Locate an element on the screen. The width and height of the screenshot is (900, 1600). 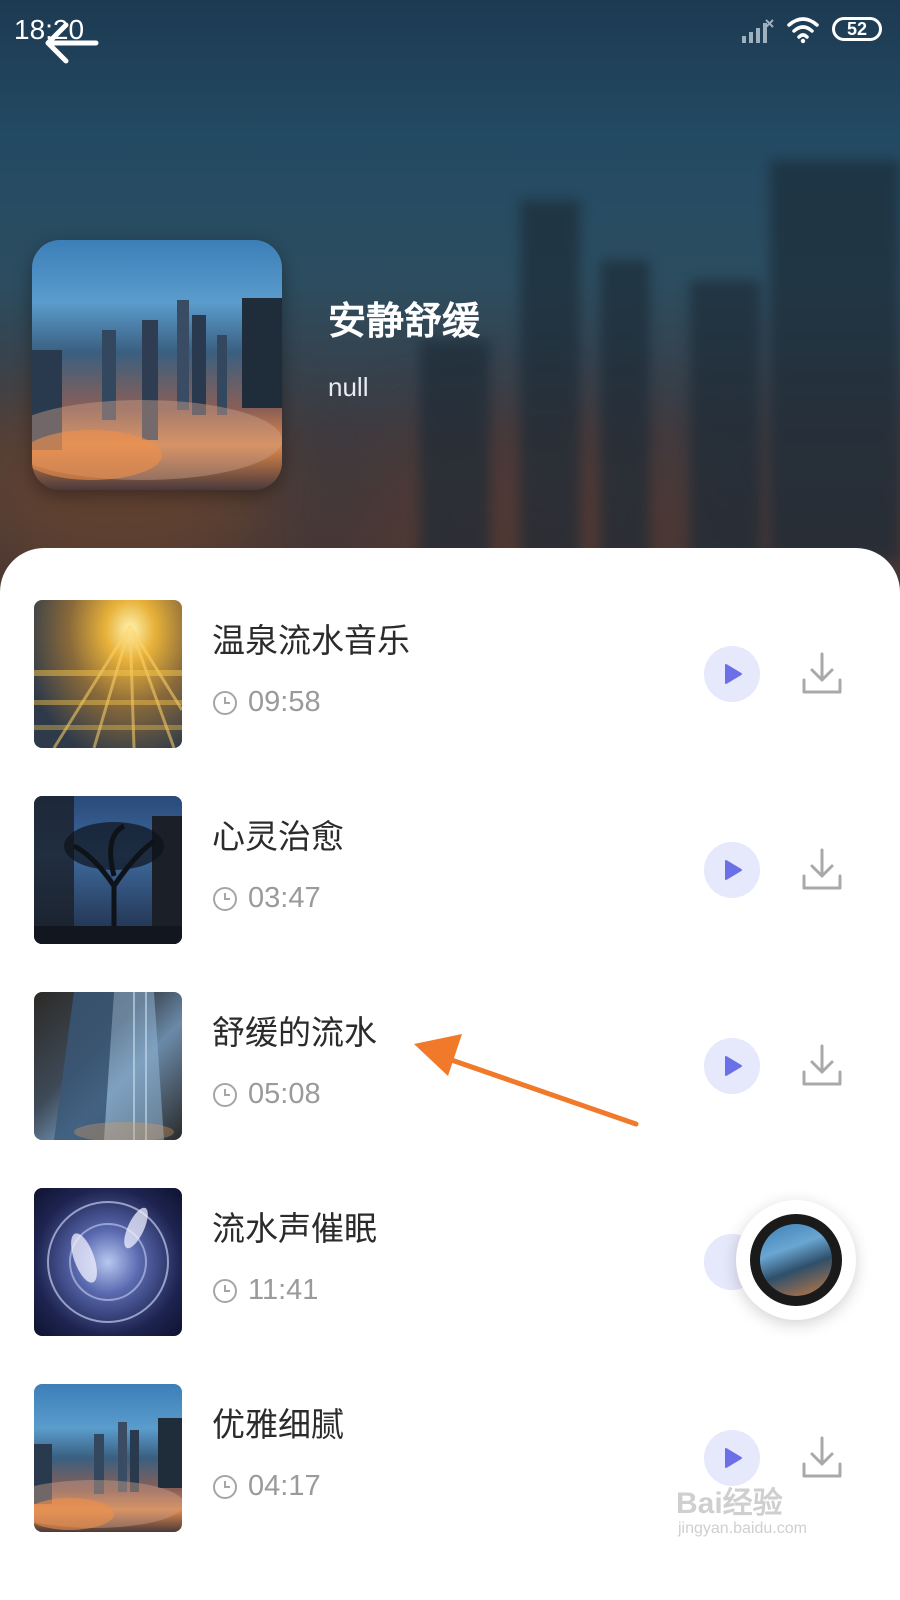
song-row: 温泉流水音乐 09:58 is located at coordinates (450, 675).